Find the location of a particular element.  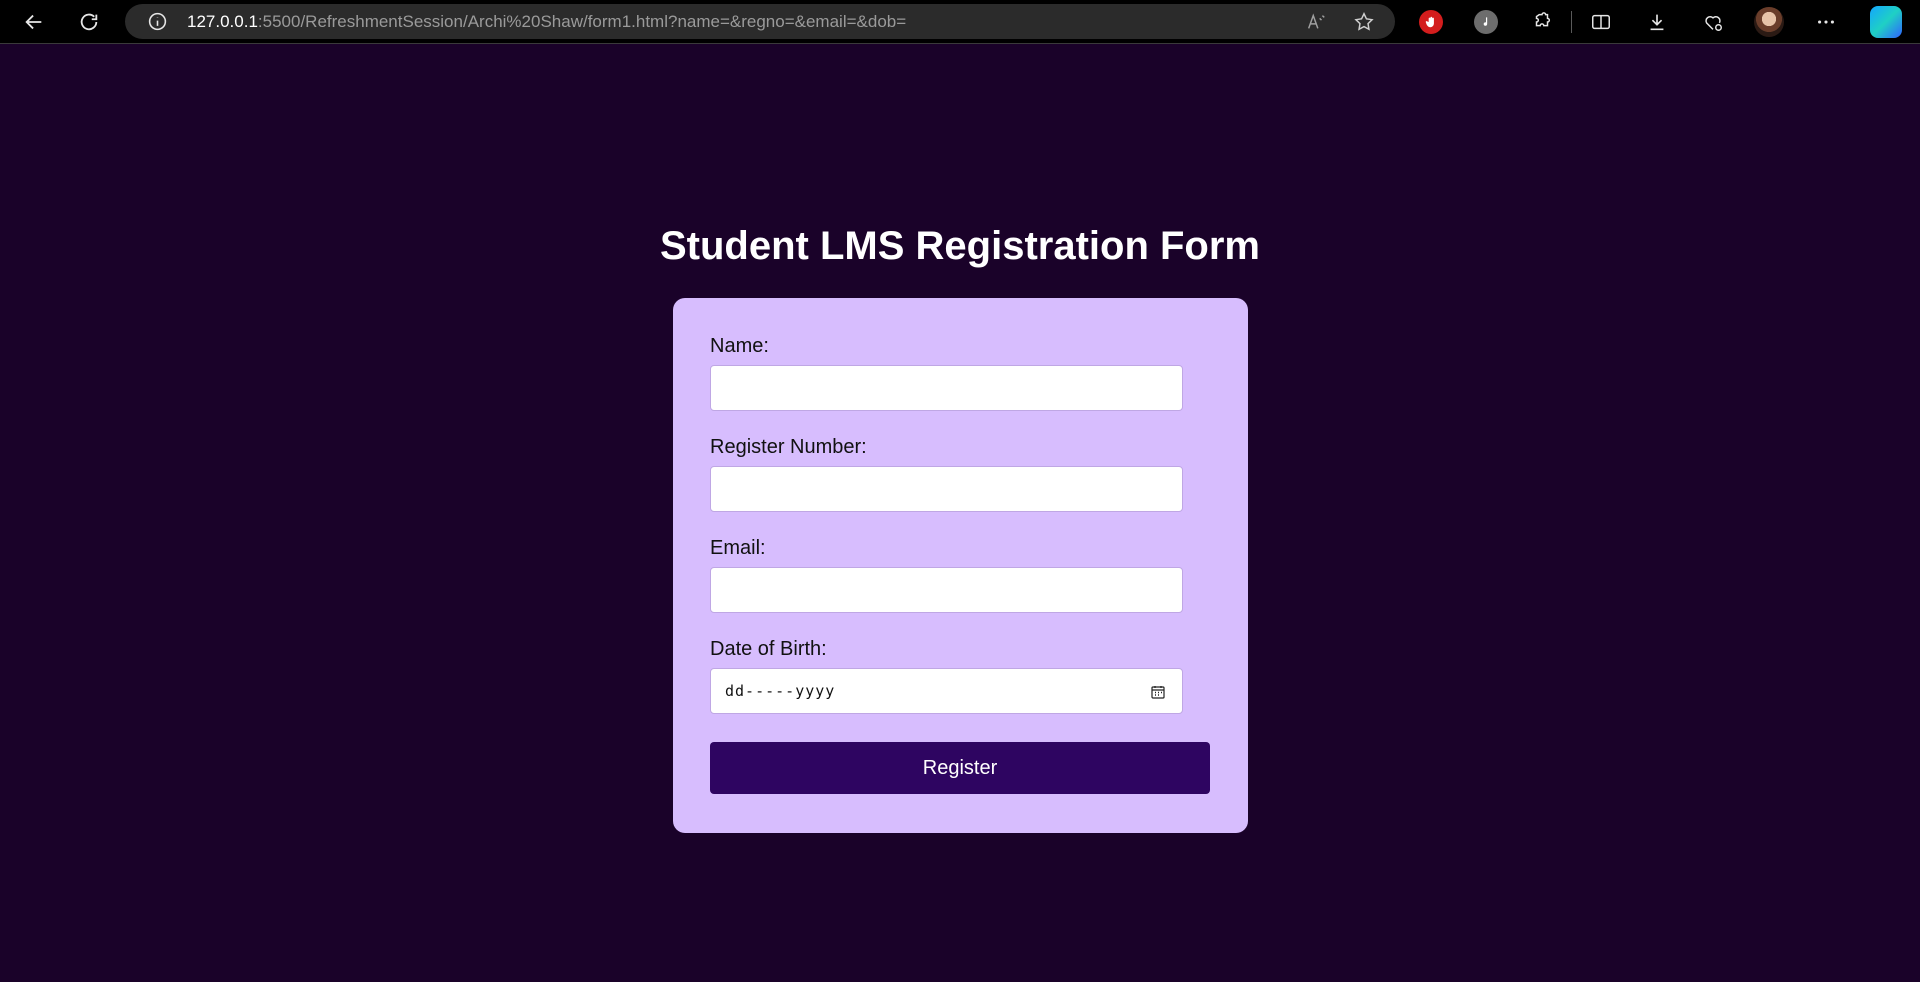

read-aloud-icon is located at coordinates (1316, 22).